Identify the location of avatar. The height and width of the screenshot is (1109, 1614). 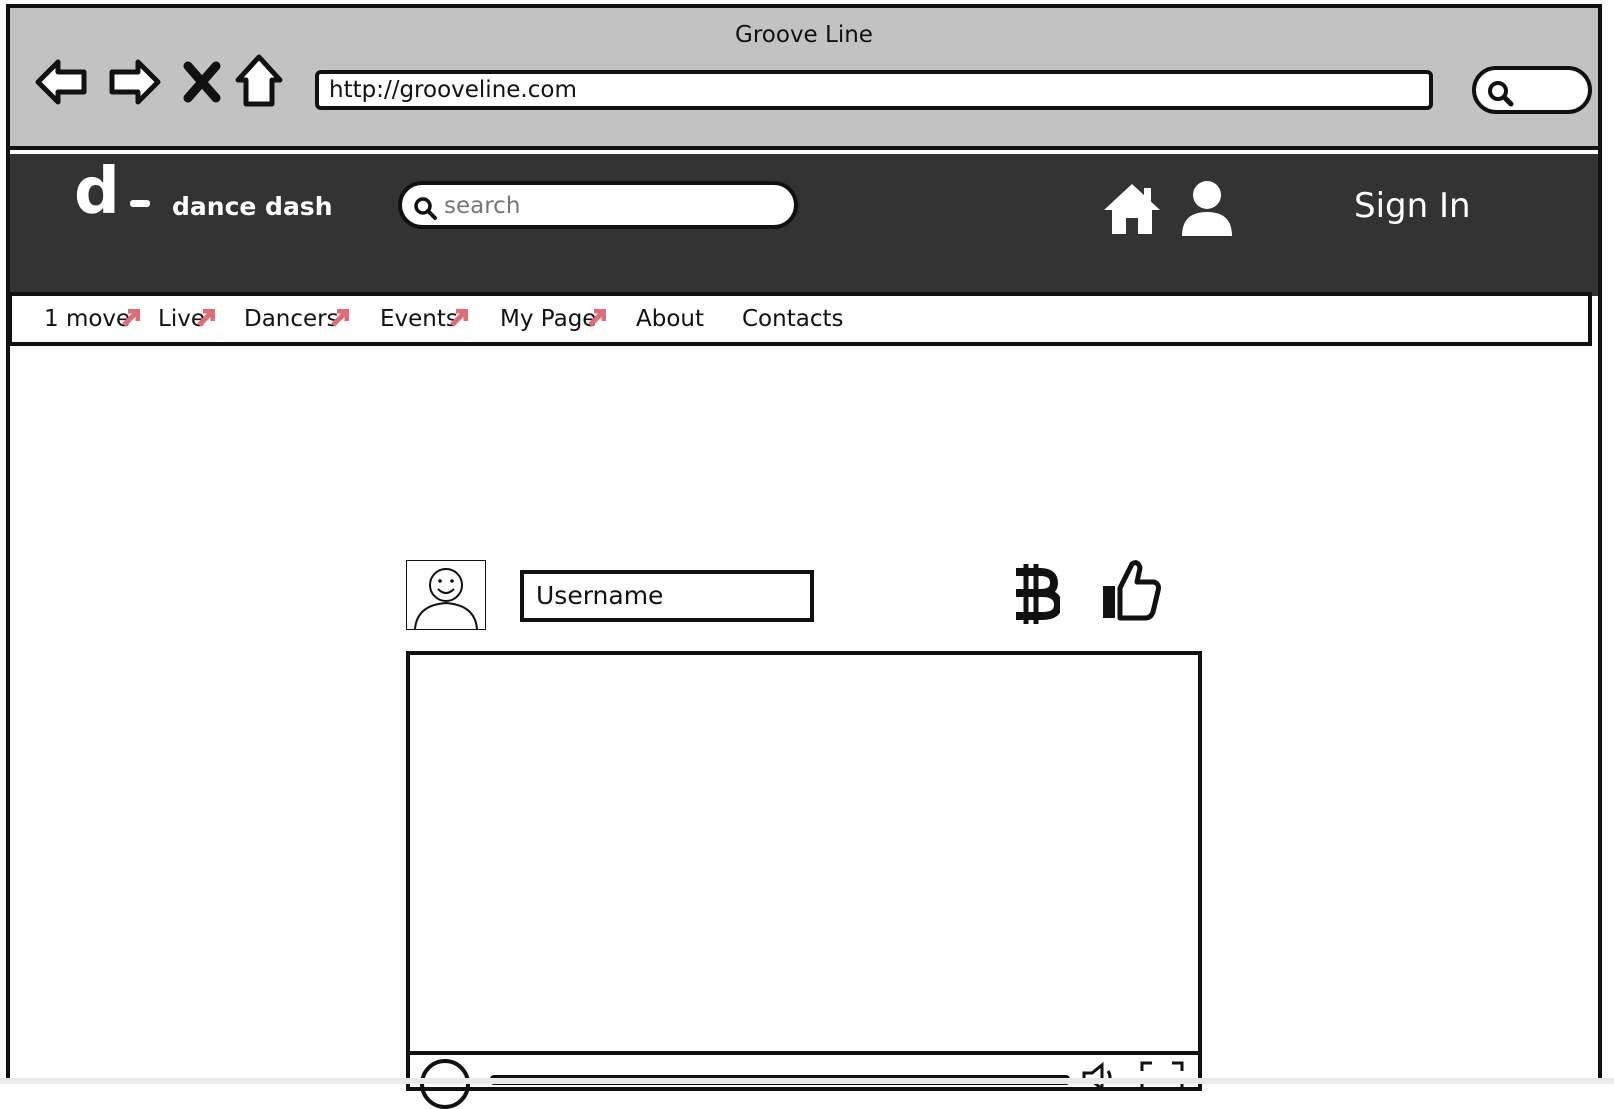
(446, 595).